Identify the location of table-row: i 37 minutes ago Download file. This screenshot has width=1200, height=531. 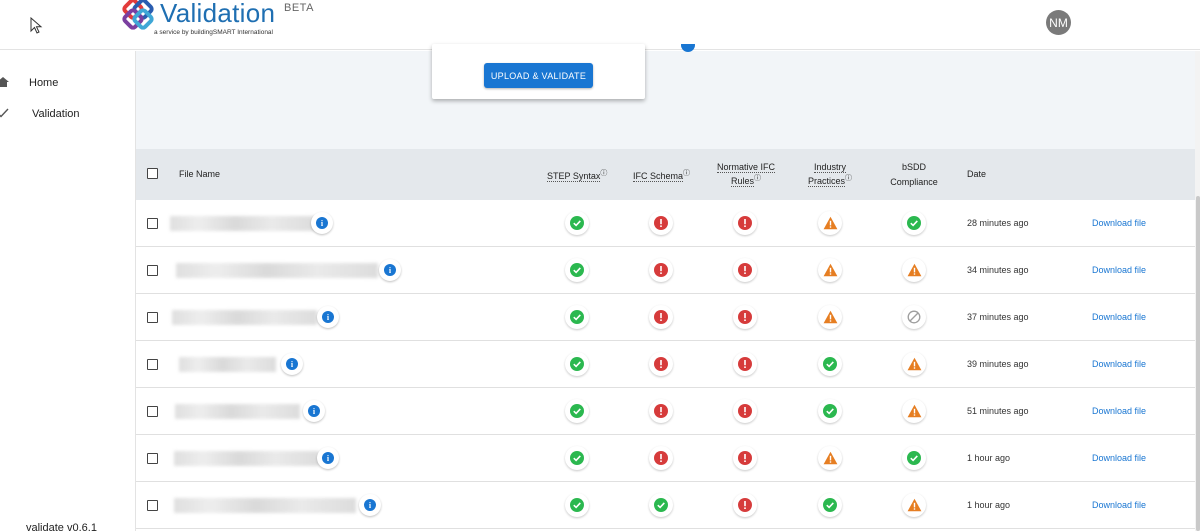
(665, 317).